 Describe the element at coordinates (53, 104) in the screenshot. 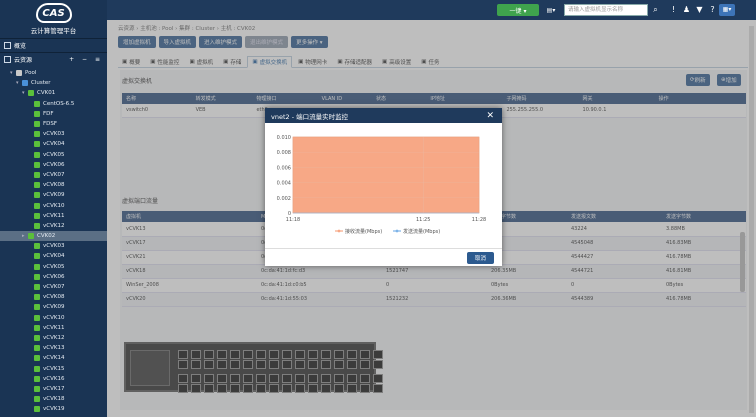

I see `tree-item: CentOS-6.5` at that location.